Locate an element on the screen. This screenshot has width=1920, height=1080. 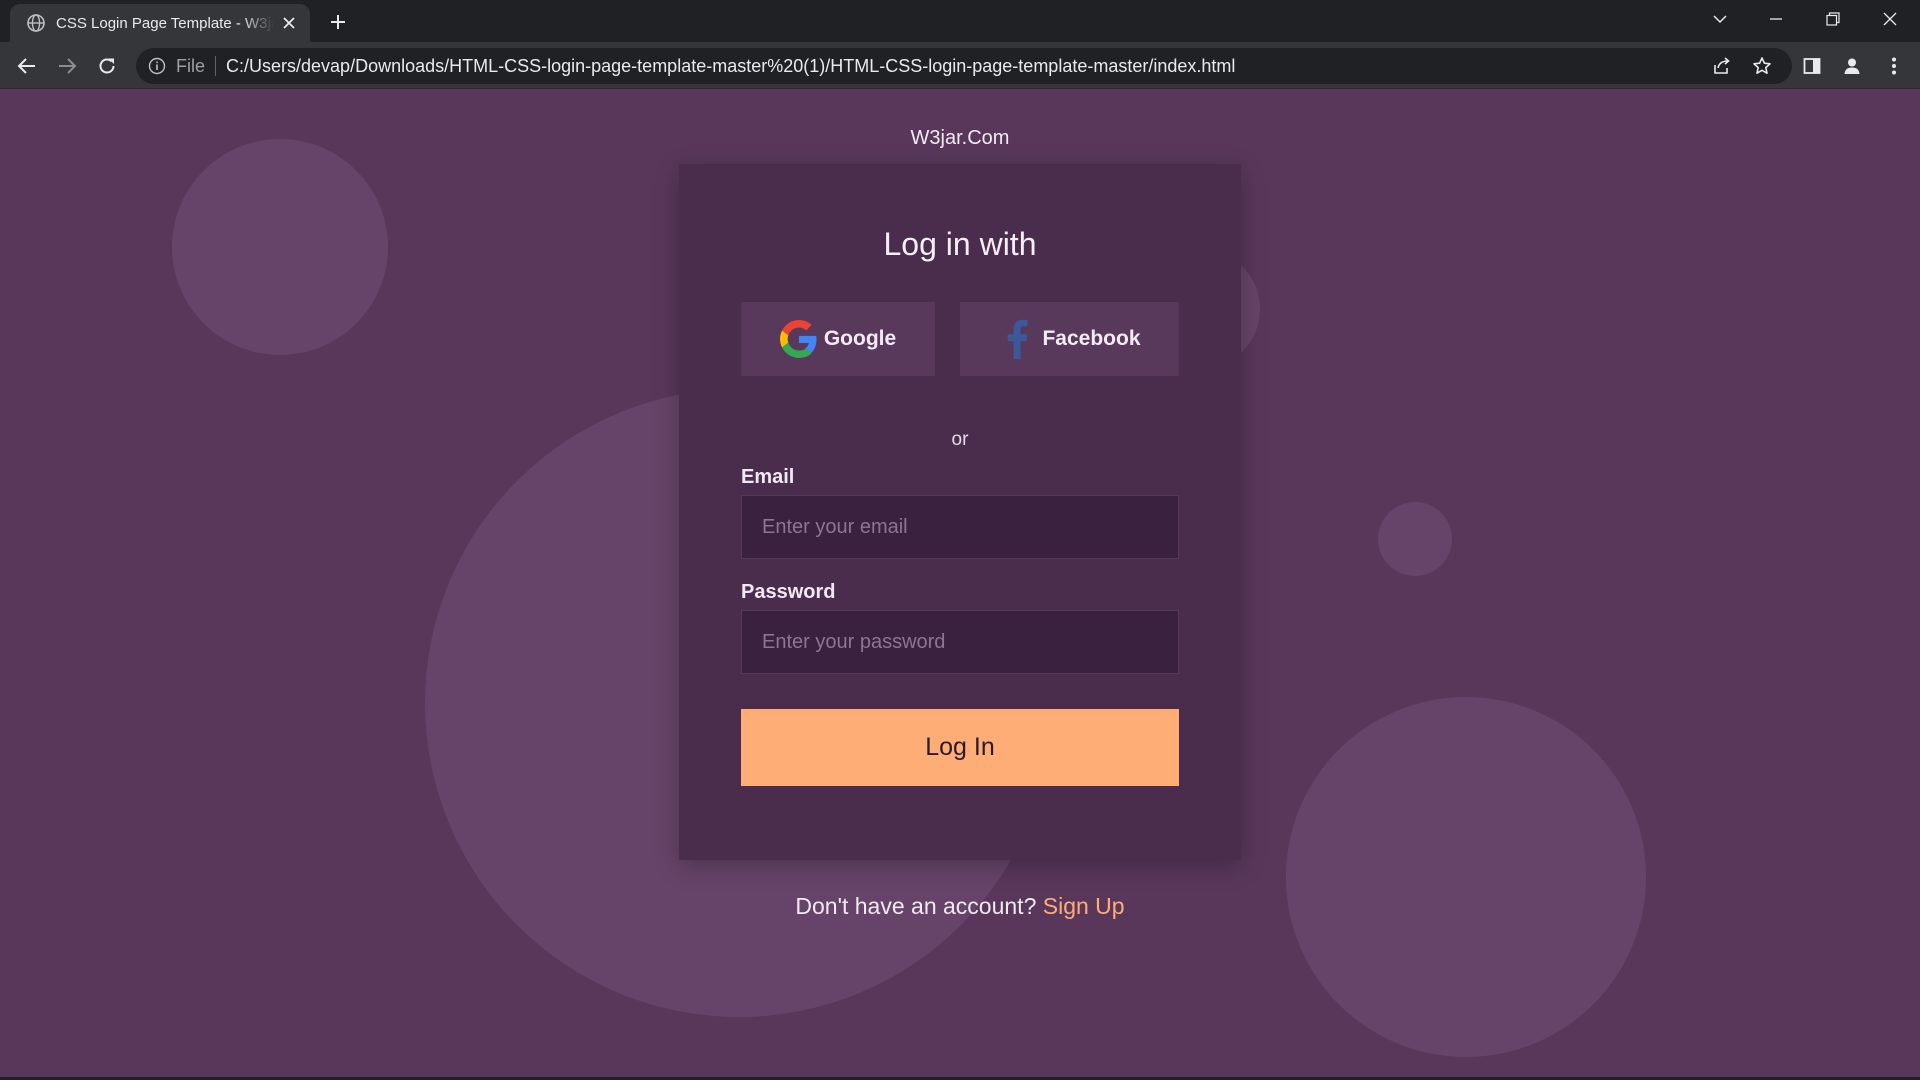
browser-tab: CSS Login Page Template - W3jar.Com is located at coordinates (160, 23).